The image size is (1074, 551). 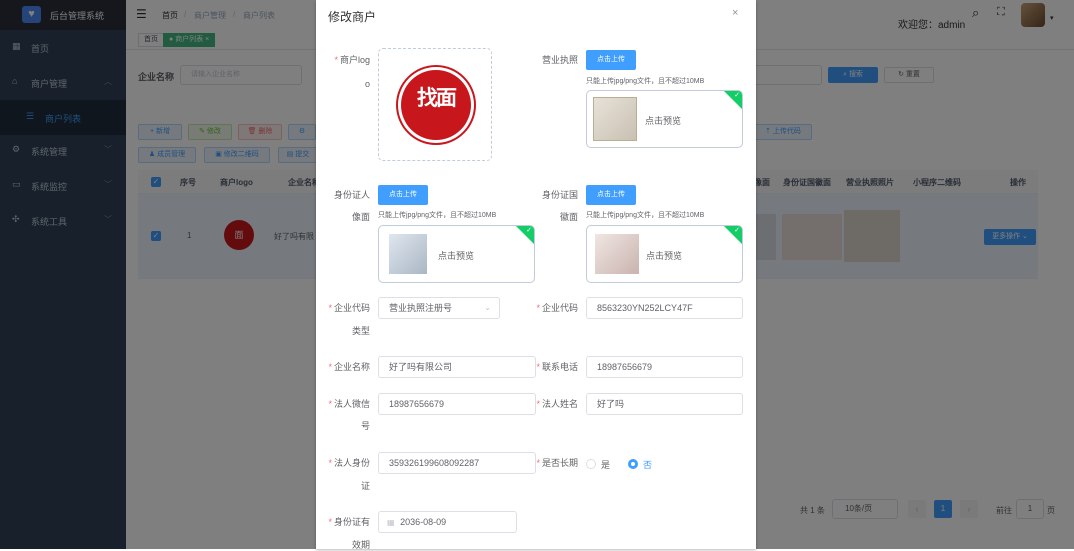 What do you see at coordinates (457, 367) in the screenshot?
I see `name-input: 好了吗有限公司` at bounding box center [457, 367].